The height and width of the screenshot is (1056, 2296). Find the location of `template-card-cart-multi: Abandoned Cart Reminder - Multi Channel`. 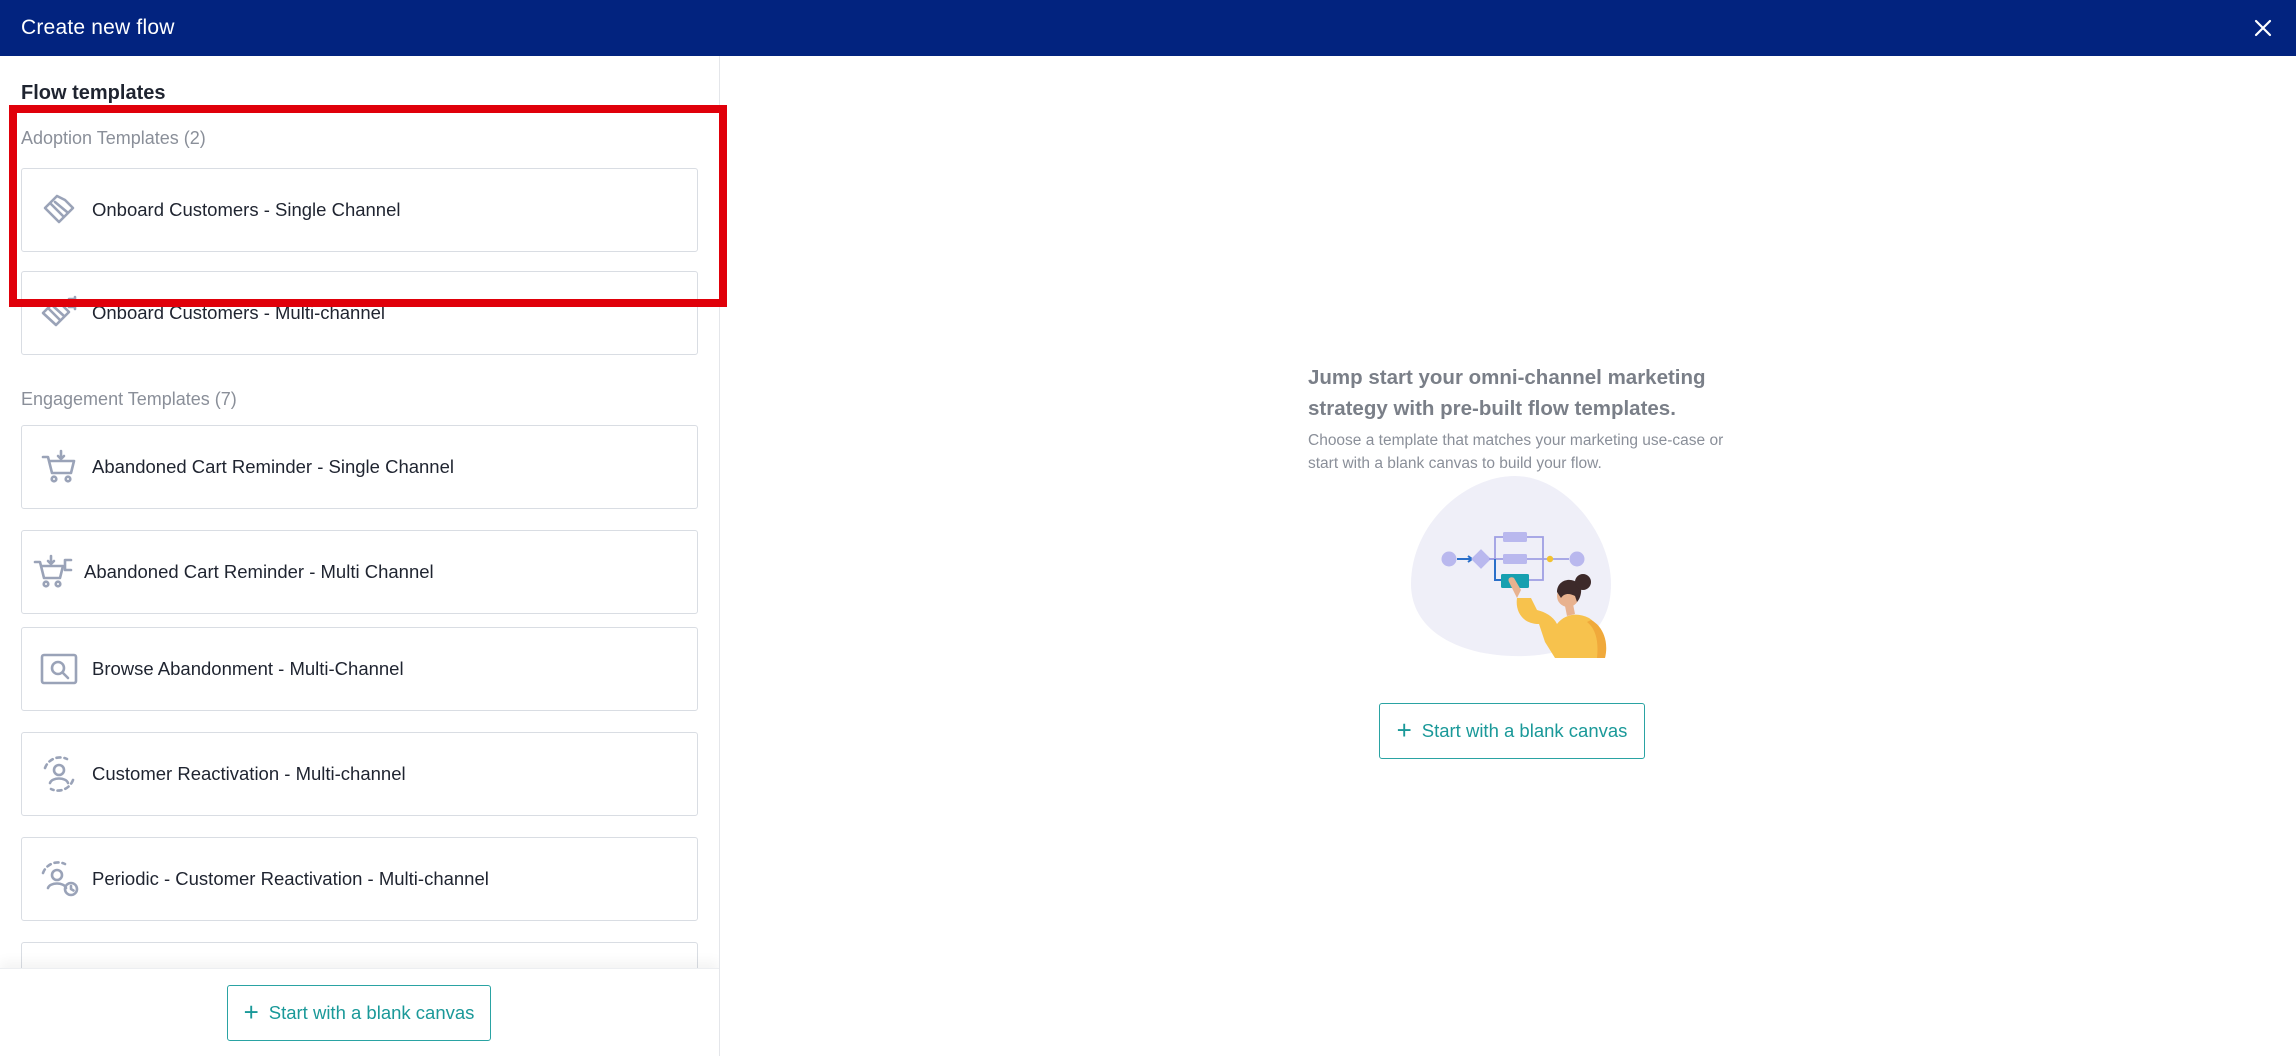

template-card-cart-multi: Abandoned Cart Reminder - Multi Channel is located at coordinates (359, 572).